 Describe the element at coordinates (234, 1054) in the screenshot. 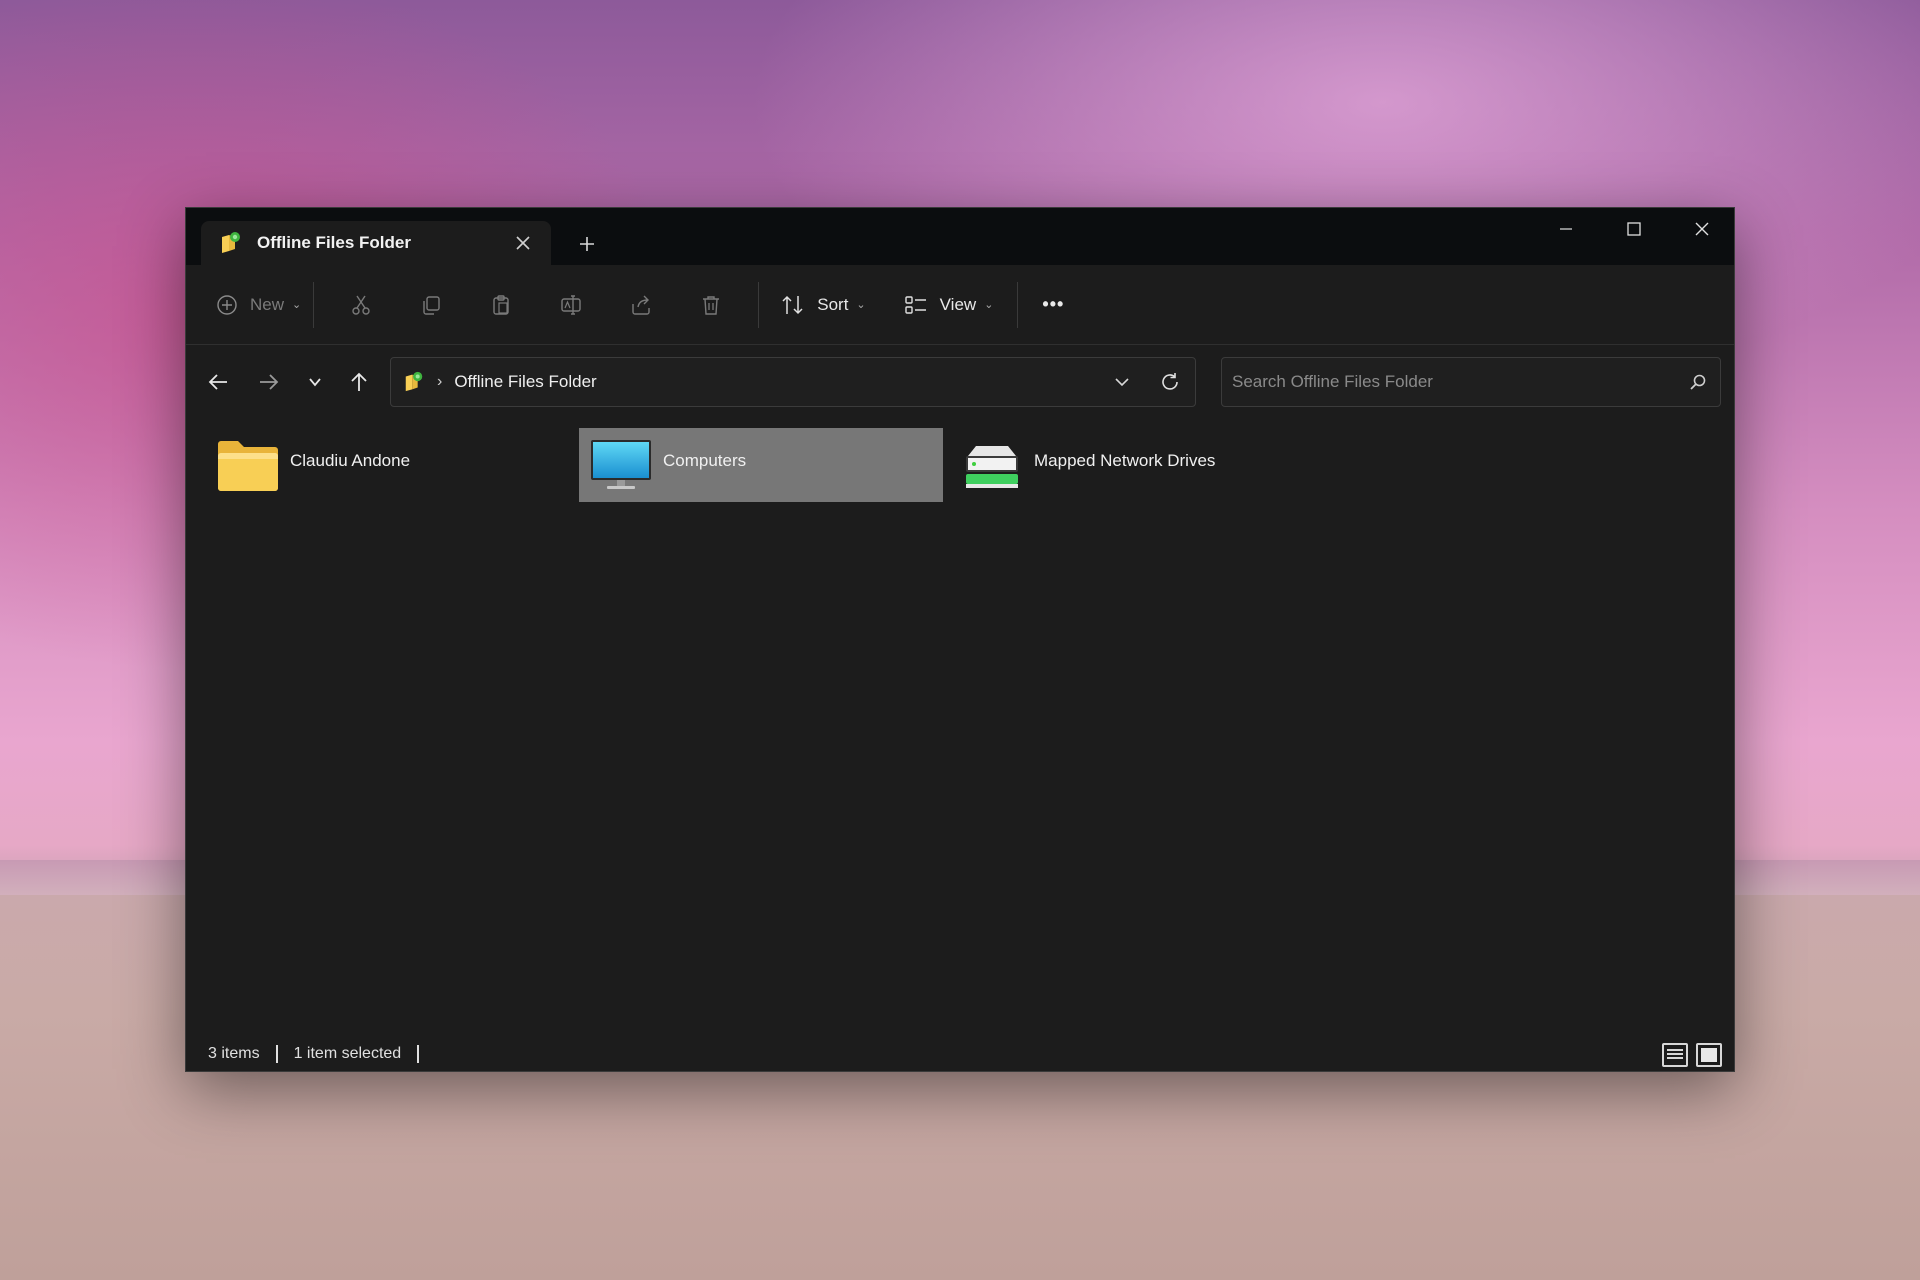

I see `item-count: 3 items` at that location.